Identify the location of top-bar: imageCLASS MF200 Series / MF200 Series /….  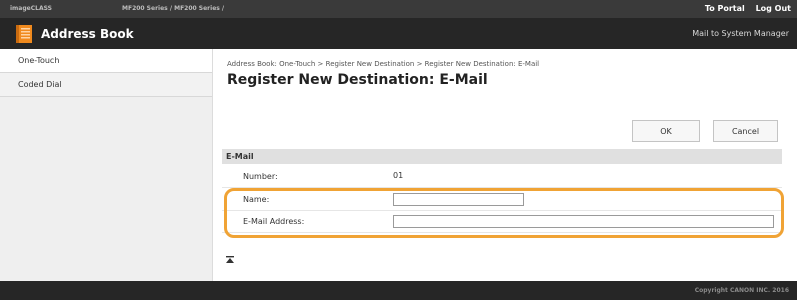
(398, 9).